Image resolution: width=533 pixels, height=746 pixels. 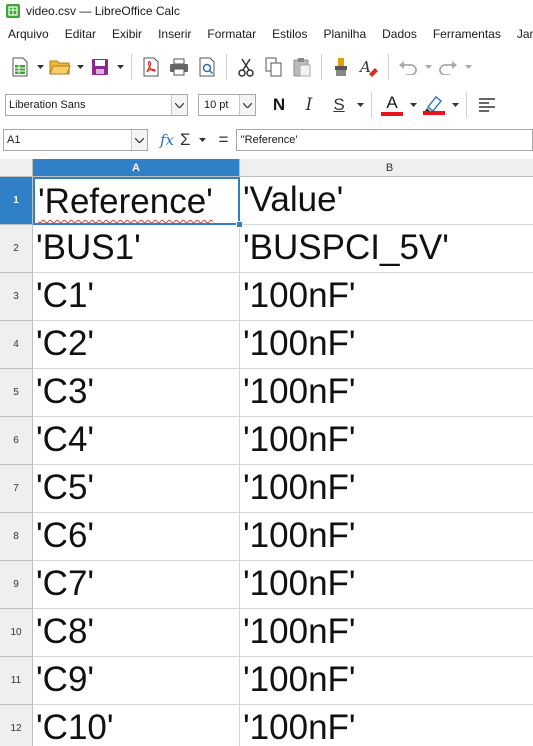 What do you see at coordinates (16, 537) in the screenshot?
I see `row-header: 8` at bounding box center [16, 537].